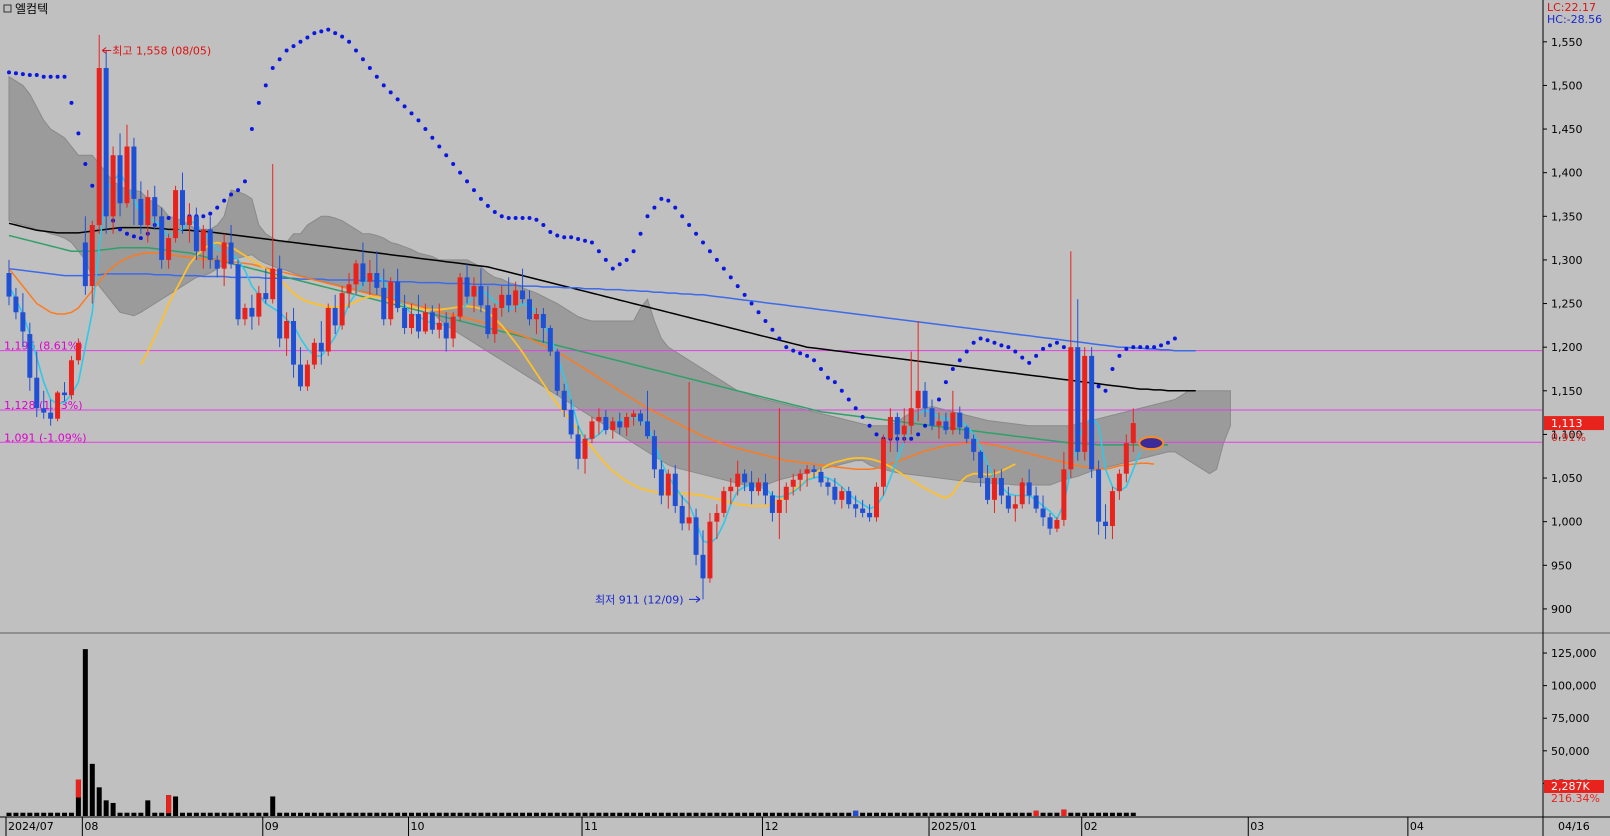  Describe the element at coordinates (106, 50) in the screenshot. I see `high-arrow` at that location.